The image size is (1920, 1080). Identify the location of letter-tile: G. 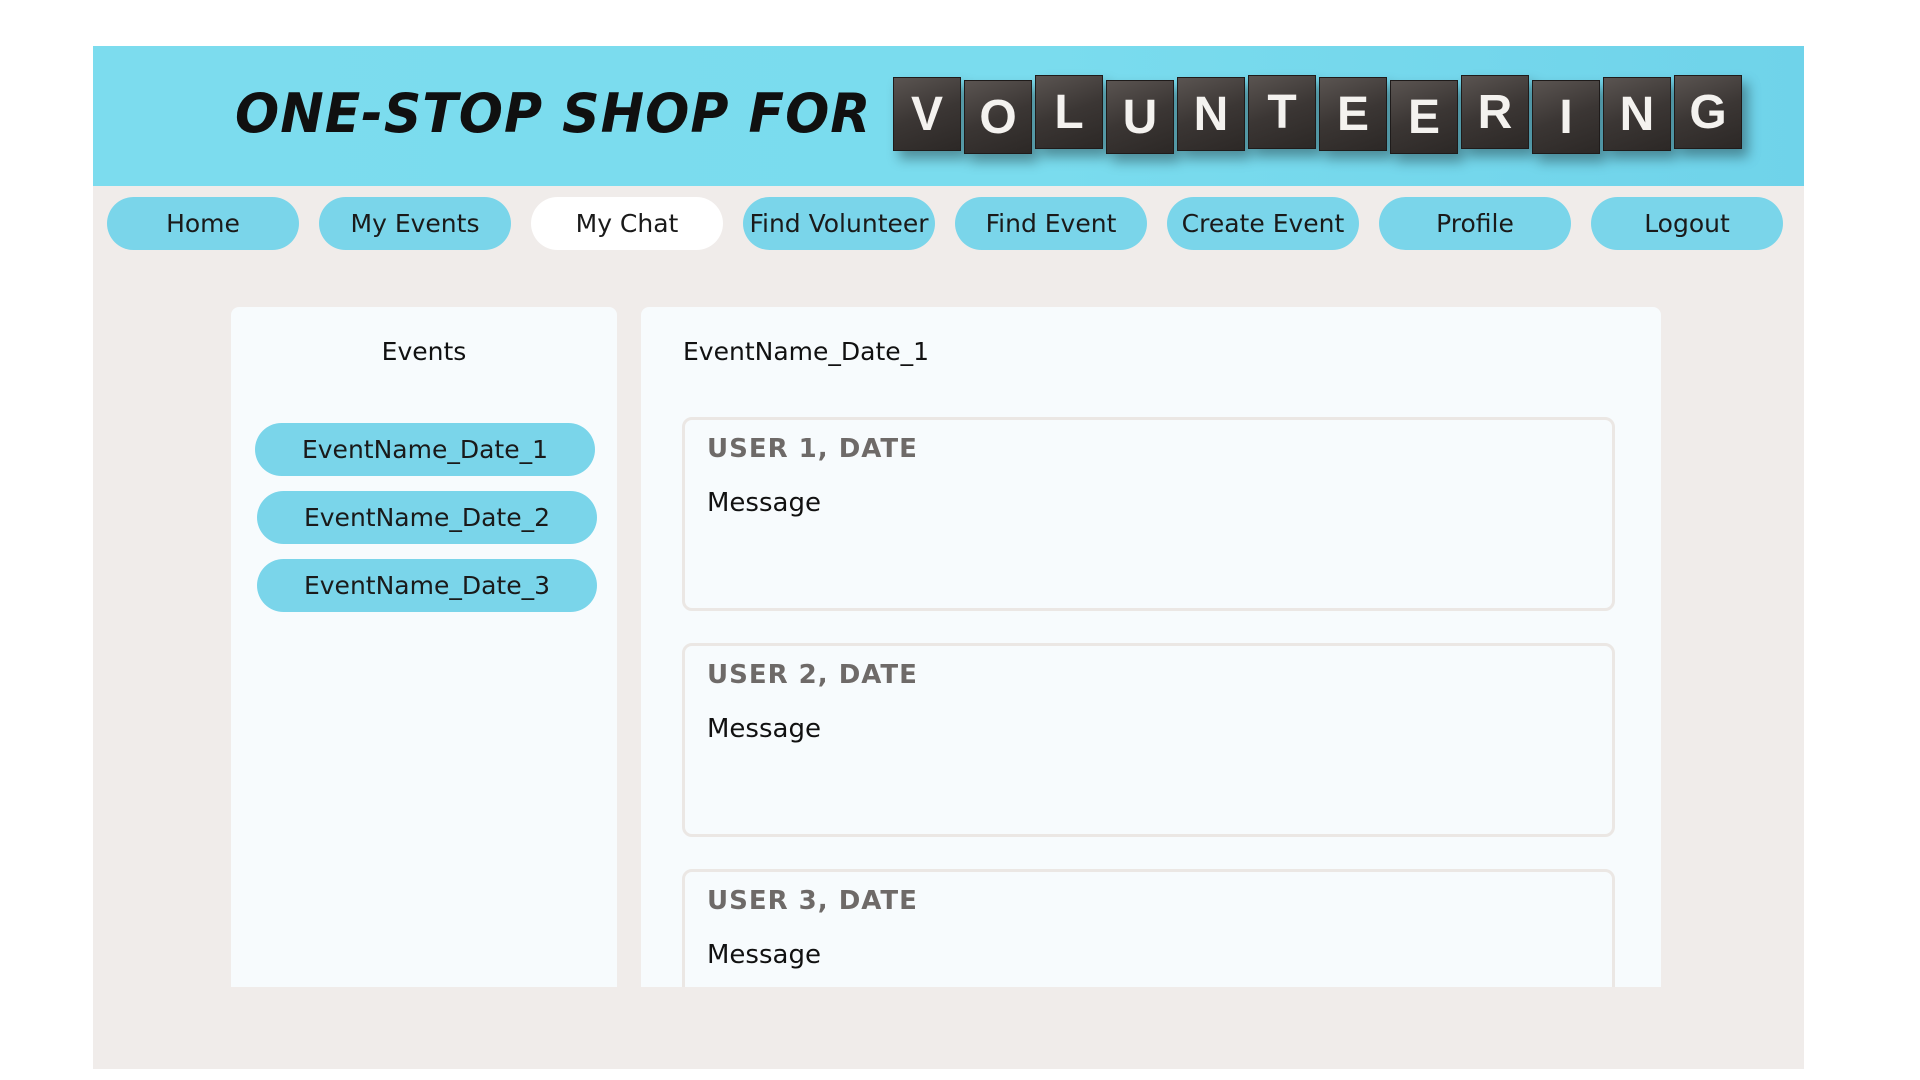
(1708, 112).